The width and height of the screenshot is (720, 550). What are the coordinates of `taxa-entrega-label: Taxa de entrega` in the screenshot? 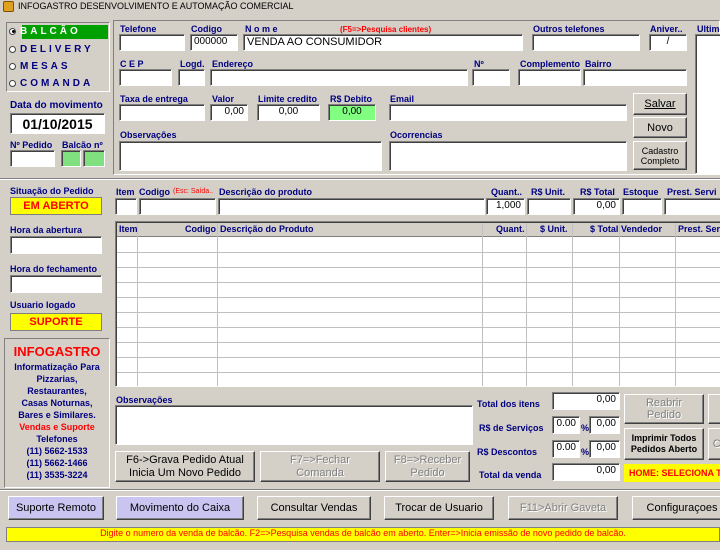 It's located at (154, 99).